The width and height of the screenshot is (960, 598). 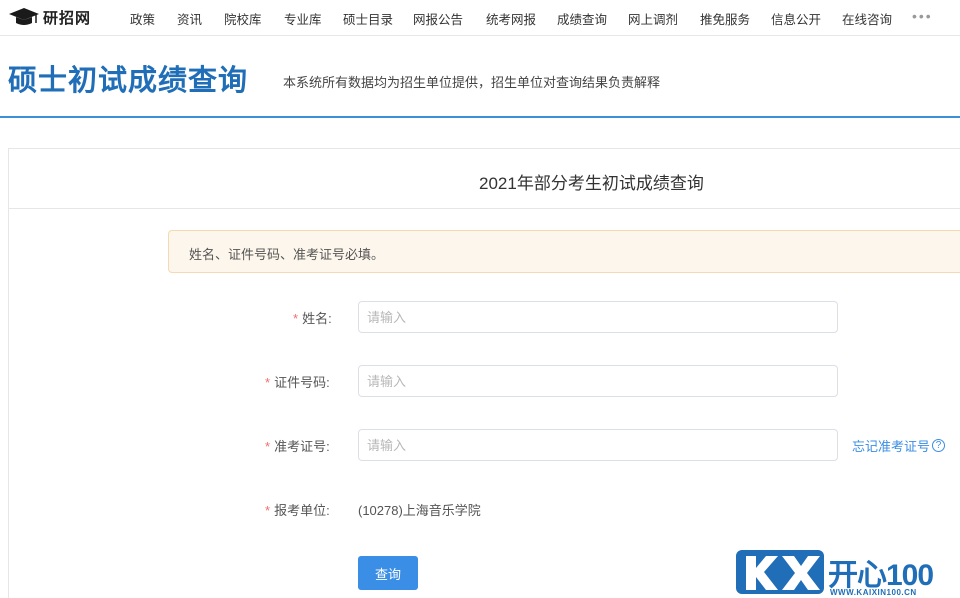 I want to click on unit-label-text: 报考单位:, so click(x=302, y=510).